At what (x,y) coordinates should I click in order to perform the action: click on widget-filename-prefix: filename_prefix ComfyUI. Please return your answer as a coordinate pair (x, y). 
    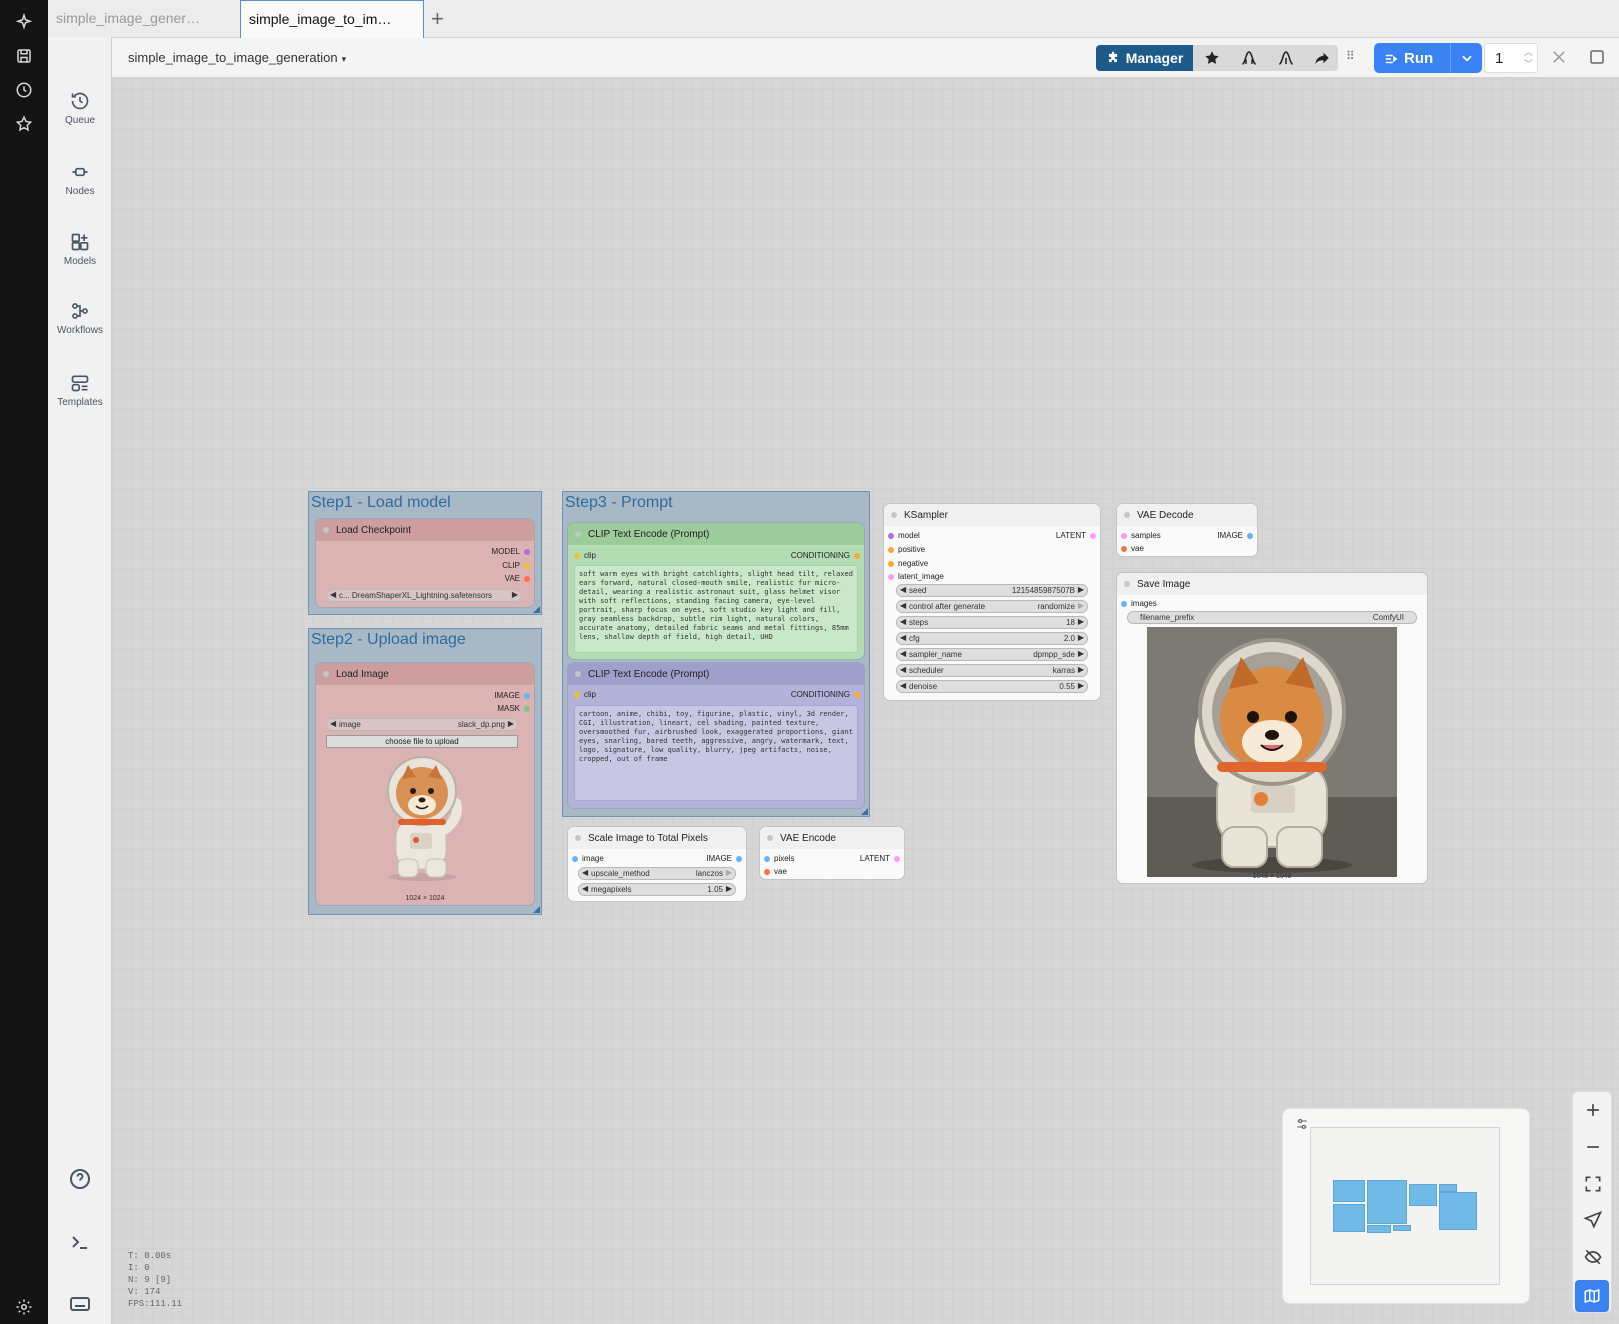
    Looking at the image, I should click on (1272, 617).